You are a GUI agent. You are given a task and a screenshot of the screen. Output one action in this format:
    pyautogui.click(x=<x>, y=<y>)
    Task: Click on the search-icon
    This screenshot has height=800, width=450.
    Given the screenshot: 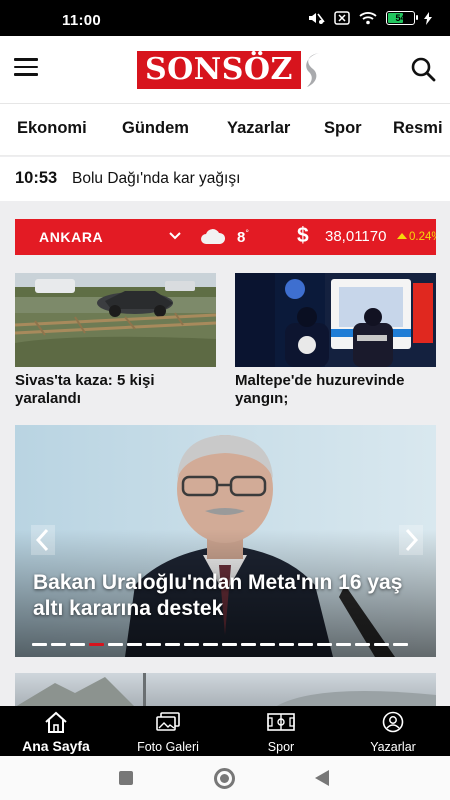 What is the action you would take?
    pyautogui.click(x=423, y=69)
    